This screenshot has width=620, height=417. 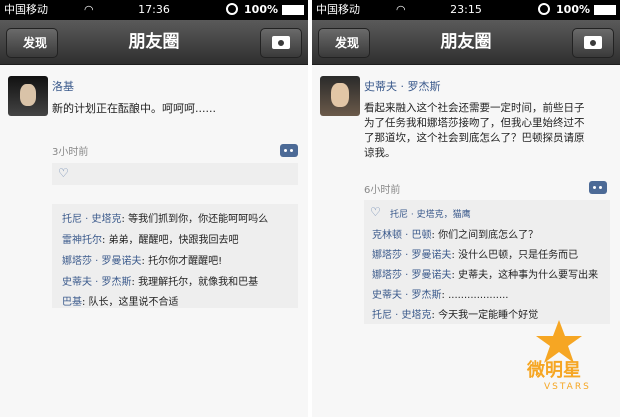 What do you see at coordinates (430, 213) in the screenshot?
I see `likers-list: 托尼 · 史塔克，猫鹰` at bounding box center [430, 213].